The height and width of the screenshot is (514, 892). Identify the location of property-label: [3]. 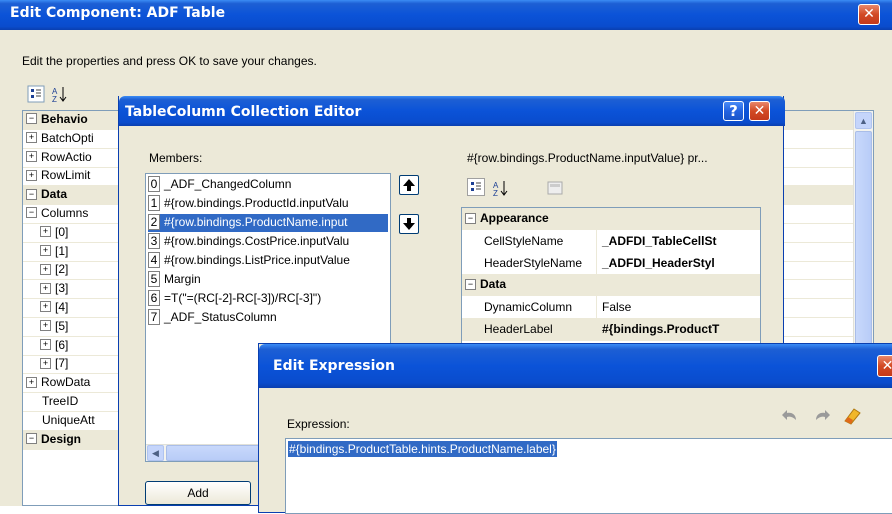
(62, 288).